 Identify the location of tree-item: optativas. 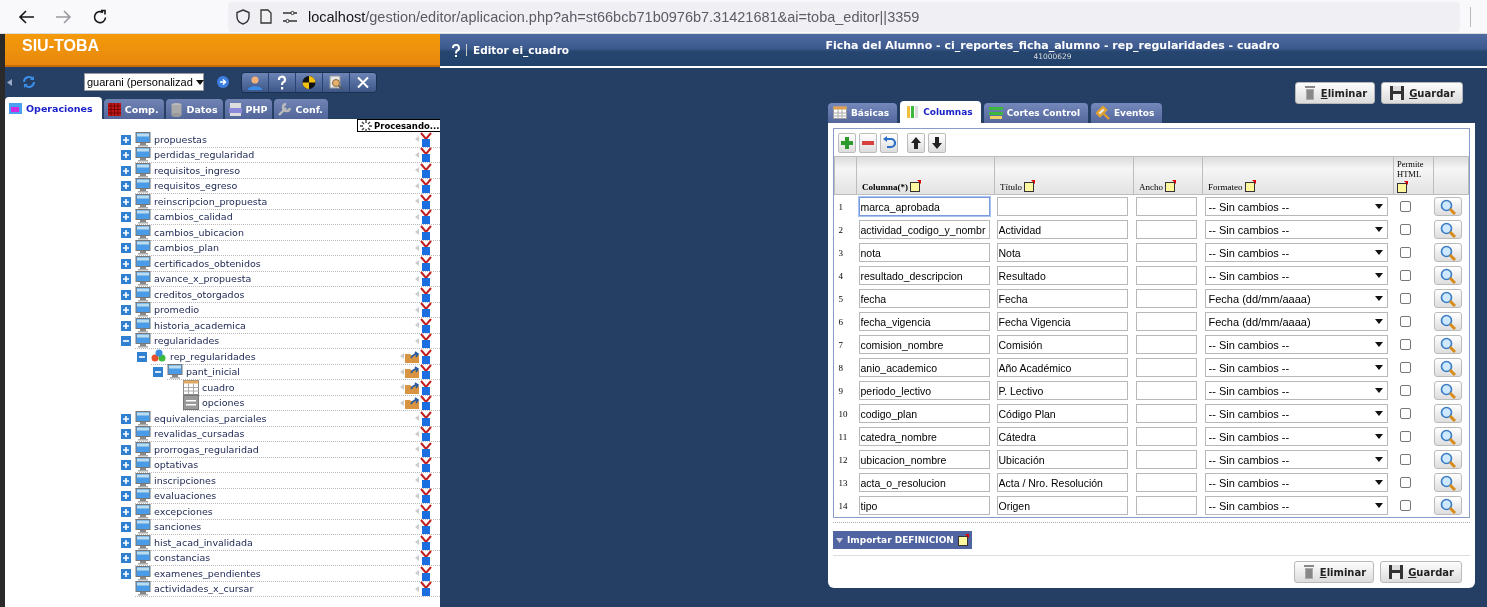
(176, 465).